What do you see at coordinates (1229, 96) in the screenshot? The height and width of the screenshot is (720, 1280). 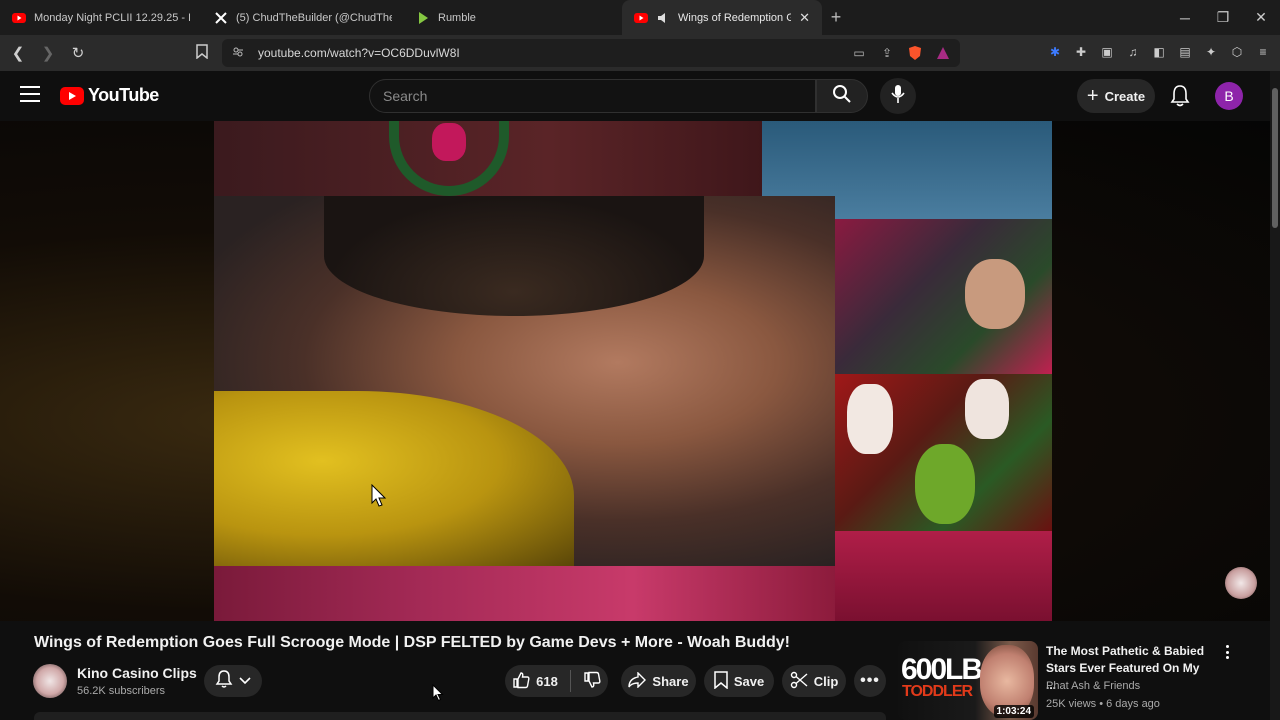 I see `avatar: B` at bounding box center [1229, 96].